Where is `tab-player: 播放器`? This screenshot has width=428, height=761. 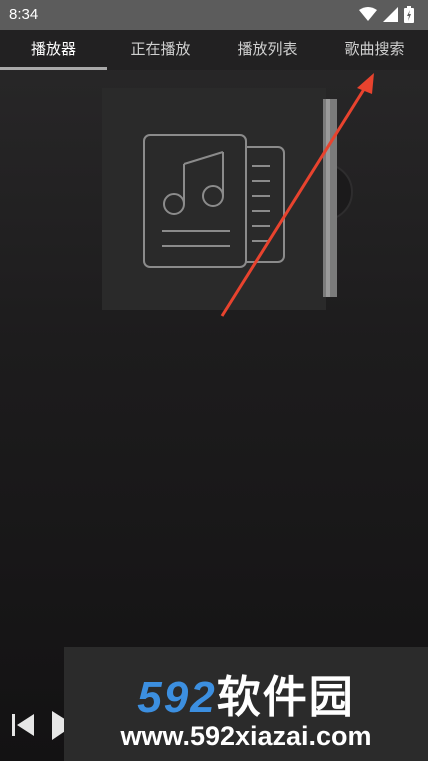 tab-player: 播放器 is located at coordinates (53, 50).